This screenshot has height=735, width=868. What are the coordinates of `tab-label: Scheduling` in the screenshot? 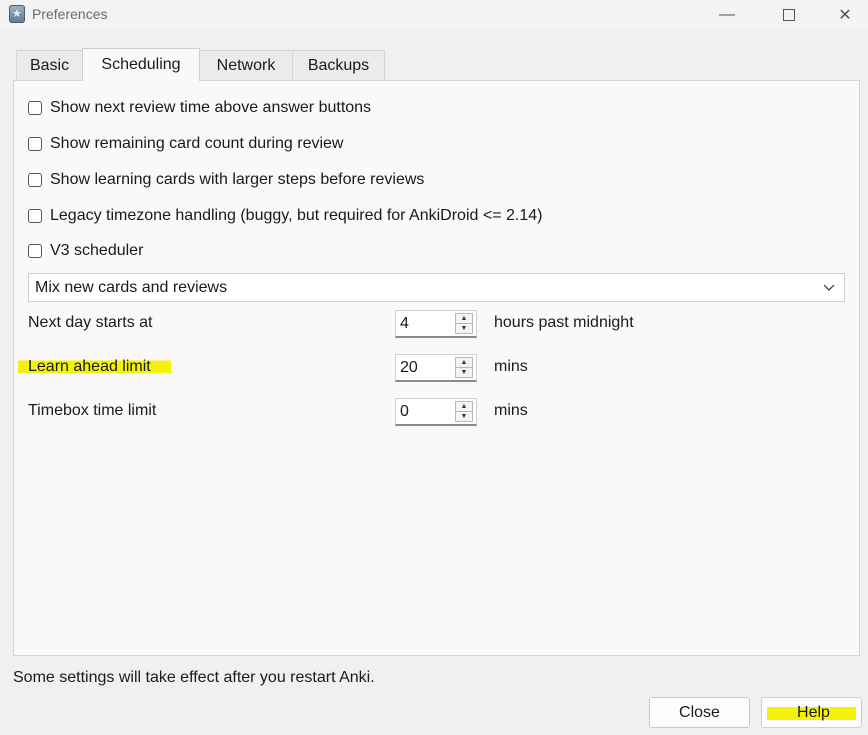 It's located at (141, 64).